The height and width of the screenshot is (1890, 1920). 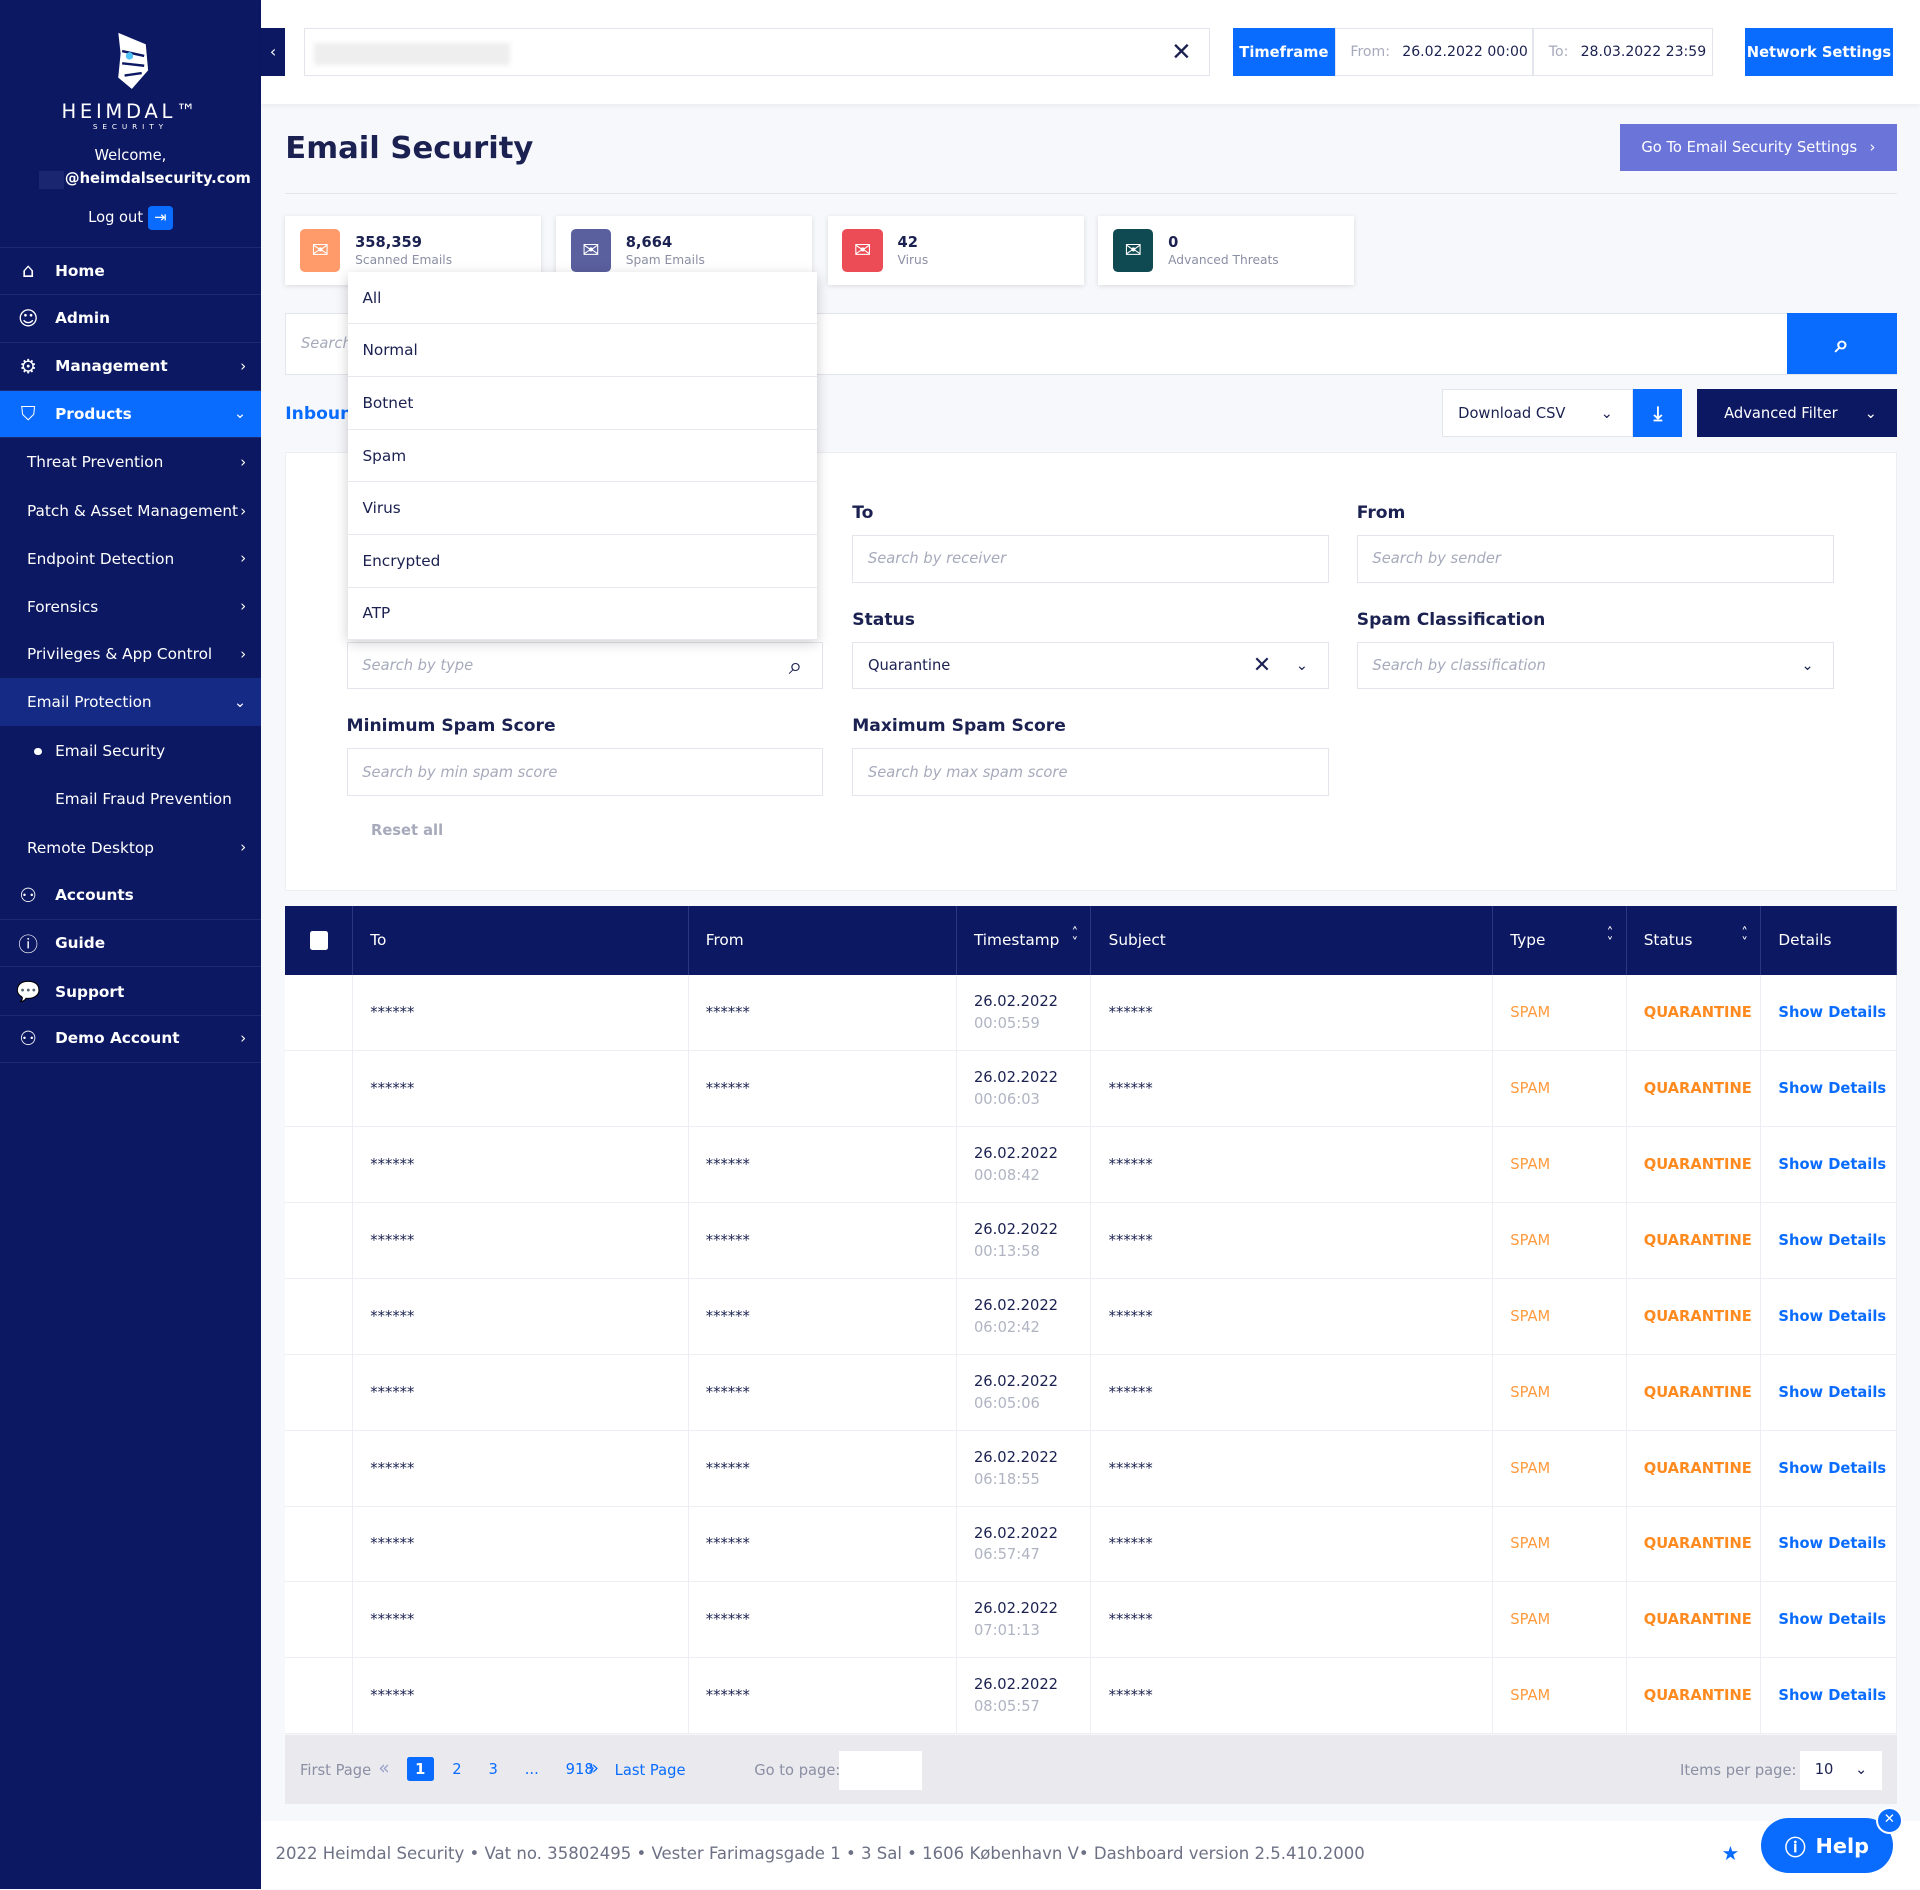 I want to click on close-help-icon: ✕, so click(x=1889, y=1821).